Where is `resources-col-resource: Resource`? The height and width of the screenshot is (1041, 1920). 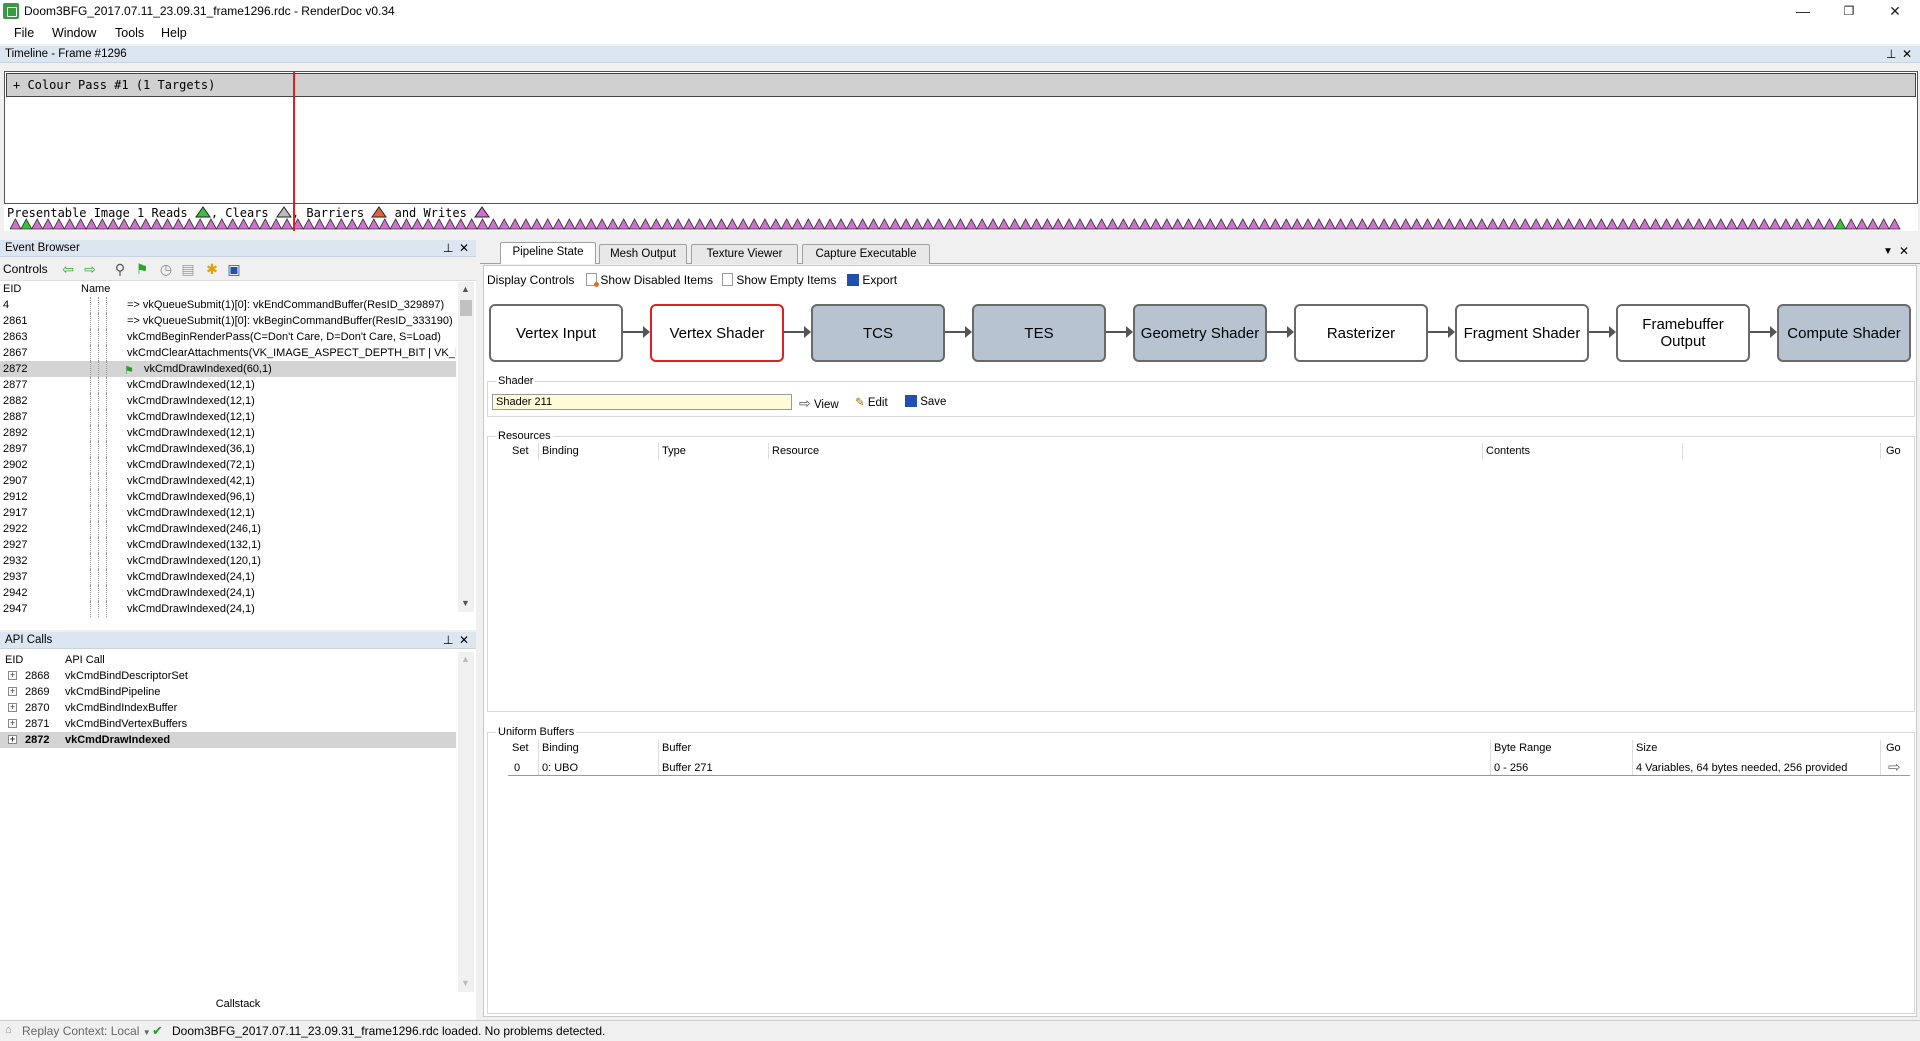 resources-col-resource: Resource is located at coordinates (795, 451).